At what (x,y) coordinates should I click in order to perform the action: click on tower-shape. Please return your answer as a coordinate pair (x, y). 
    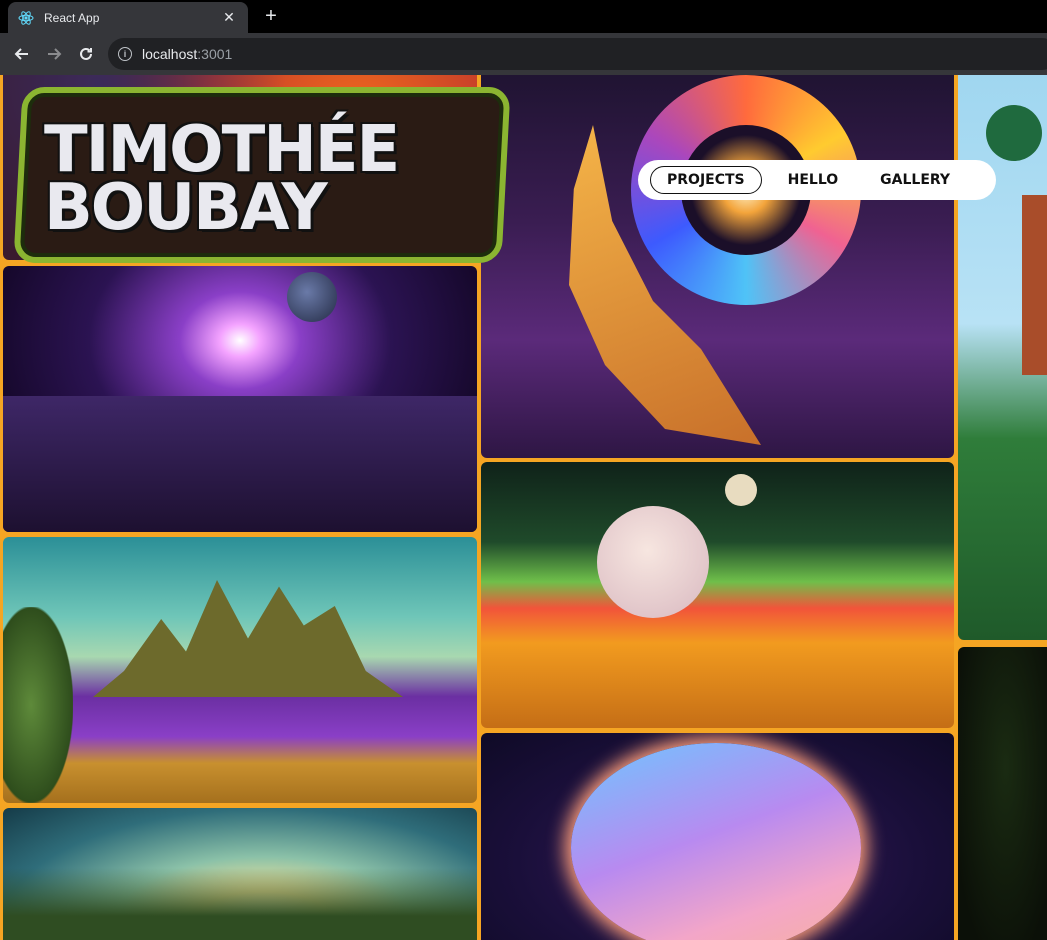
    Looking at the image, I should click on (1034, 285).